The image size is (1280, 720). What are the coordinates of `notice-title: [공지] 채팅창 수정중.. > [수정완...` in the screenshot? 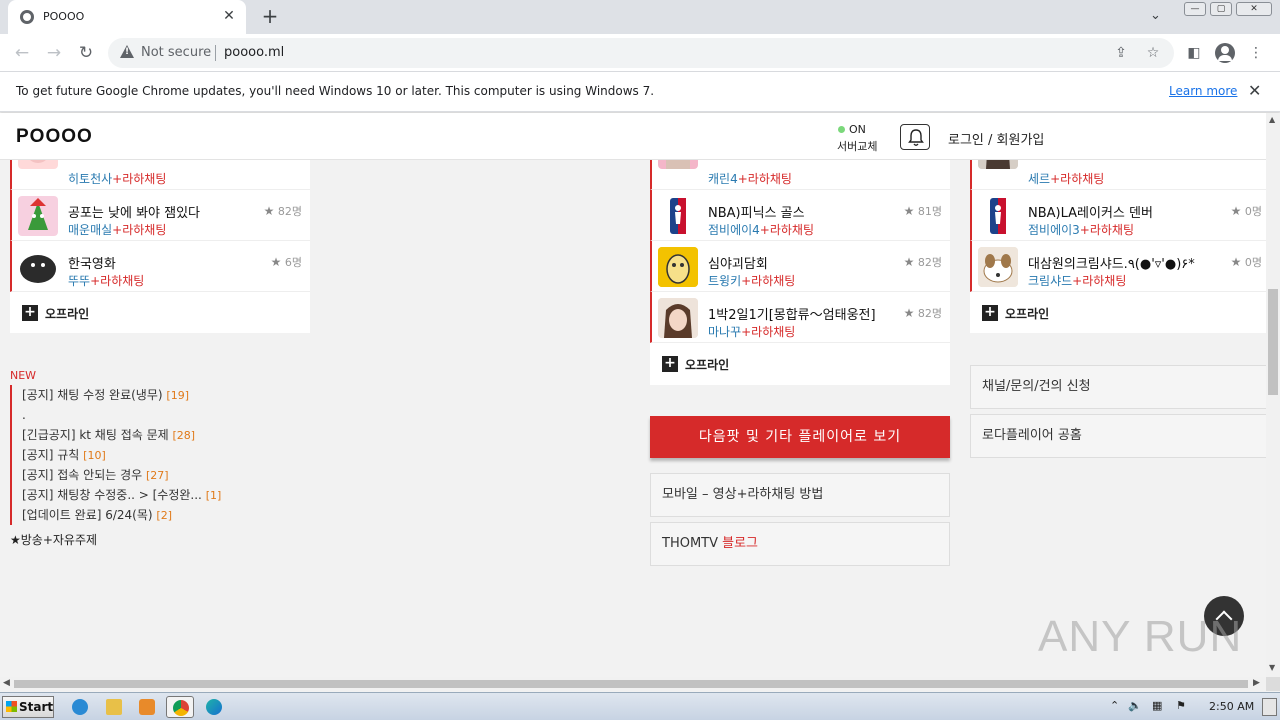 It's located at (112, 495).